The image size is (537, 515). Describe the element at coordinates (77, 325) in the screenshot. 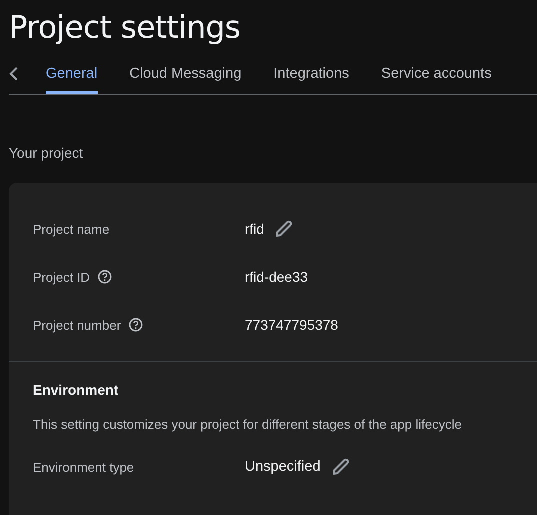

I see `field-label: Project number` at that location.